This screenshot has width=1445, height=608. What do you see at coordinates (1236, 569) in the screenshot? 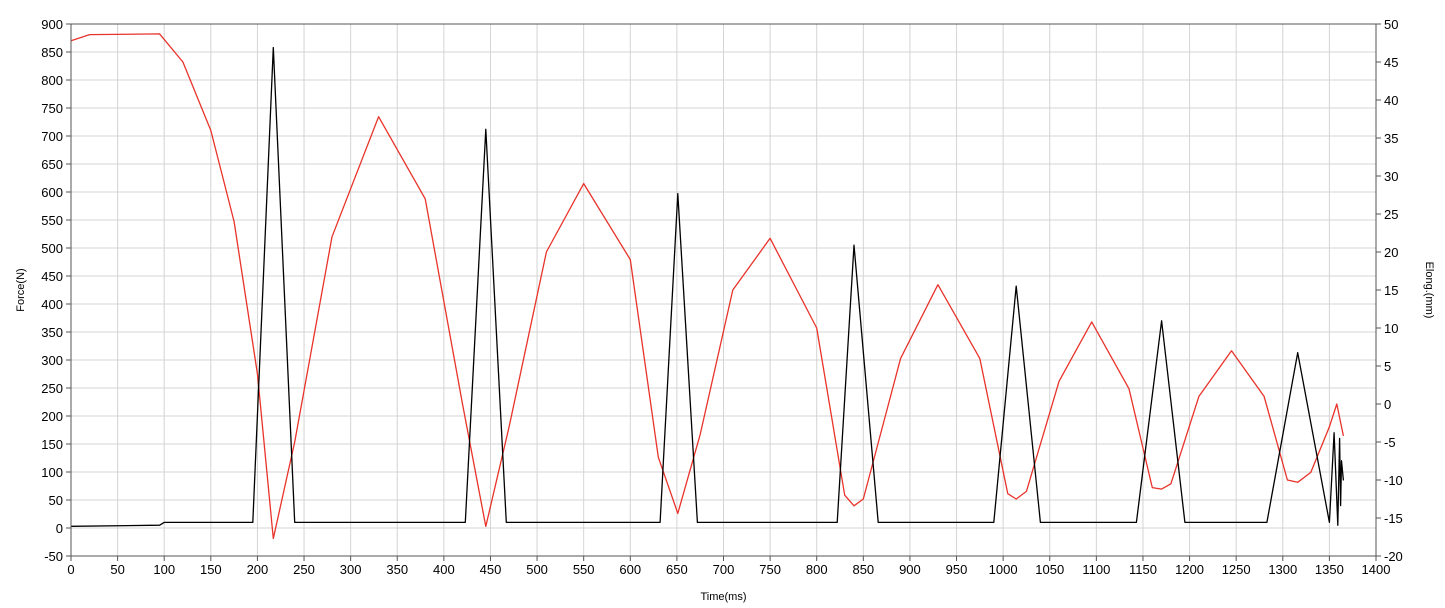
I see `x-tick-label: 1250` at bounding box center [1236, 569].